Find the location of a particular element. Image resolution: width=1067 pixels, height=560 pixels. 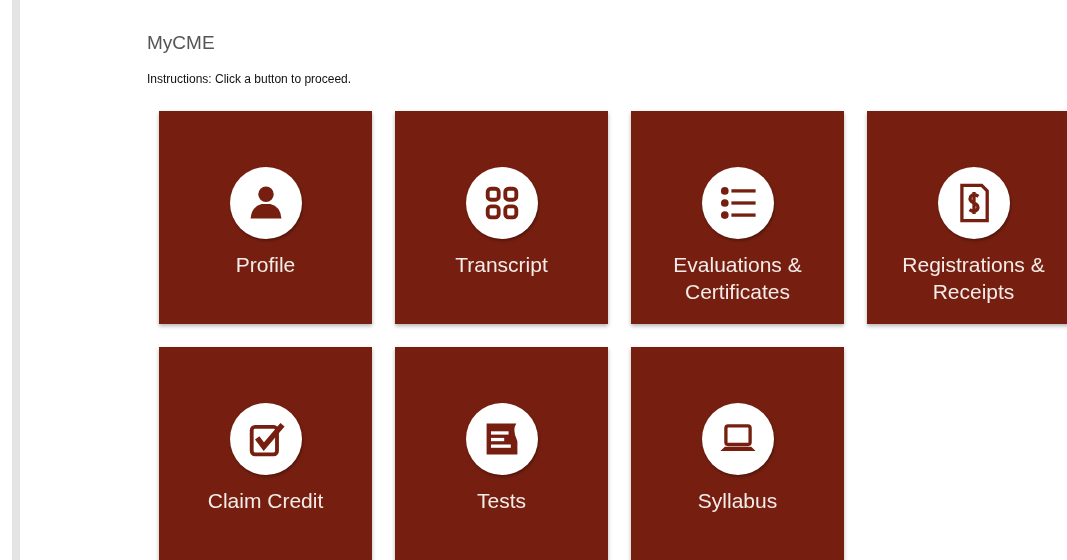

menu-tile: Profile is located at coordinates (265, 217).